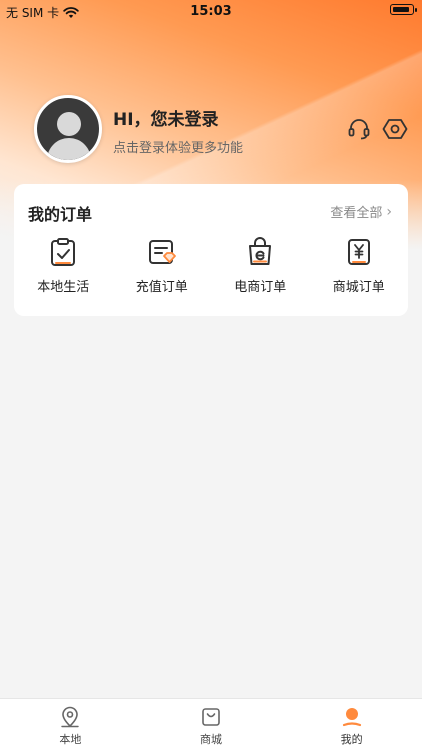 The image size is (422, 750). I want to click on yuan-receipt-icon, so click(358, 252).